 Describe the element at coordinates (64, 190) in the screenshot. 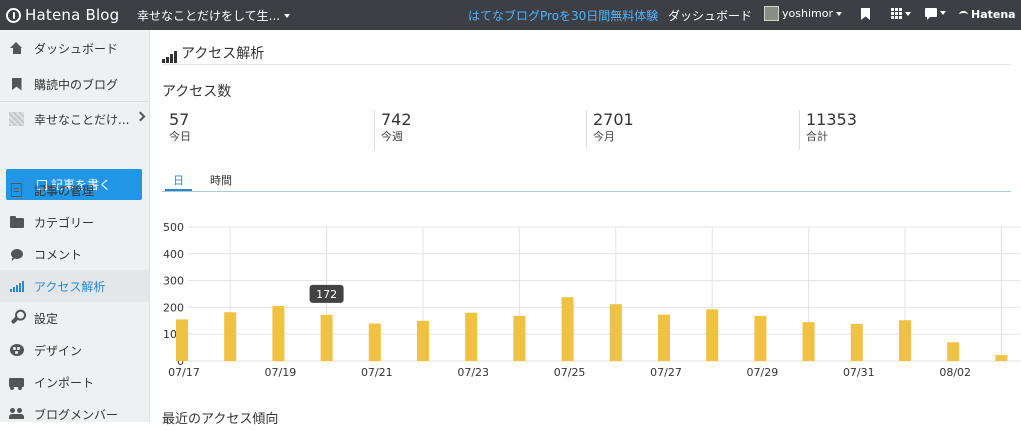

I see `sidebar-item-label: 記事の管理` at that location.